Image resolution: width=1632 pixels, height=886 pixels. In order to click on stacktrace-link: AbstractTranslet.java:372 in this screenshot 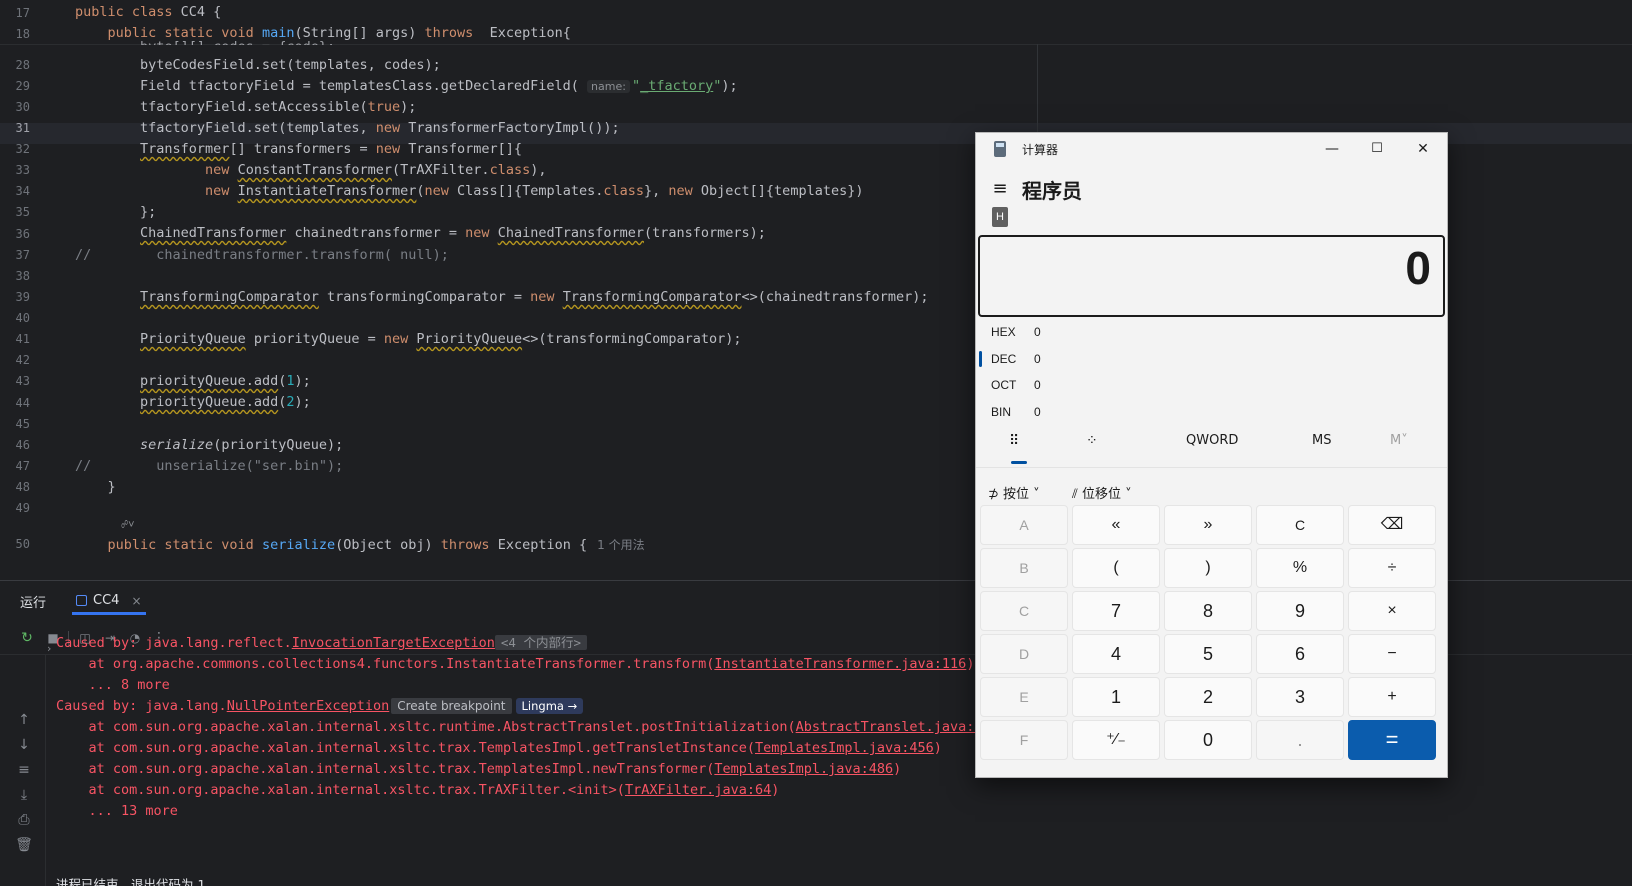, I will do `click(897, 727)`.